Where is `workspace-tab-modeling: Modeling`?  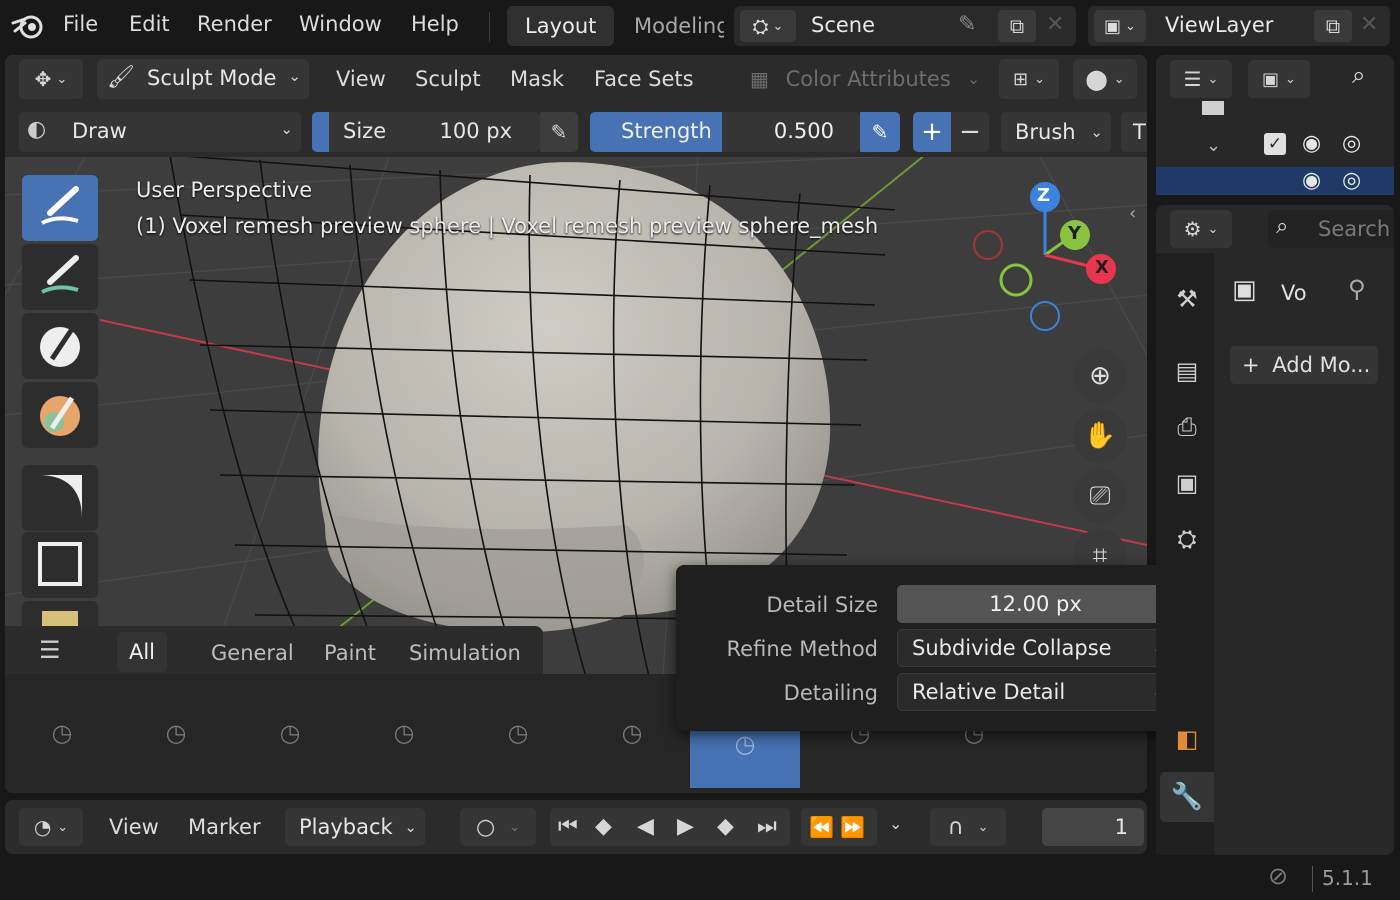
workspace-tab-modeling: Modeling is located at coordinates (670, 26).